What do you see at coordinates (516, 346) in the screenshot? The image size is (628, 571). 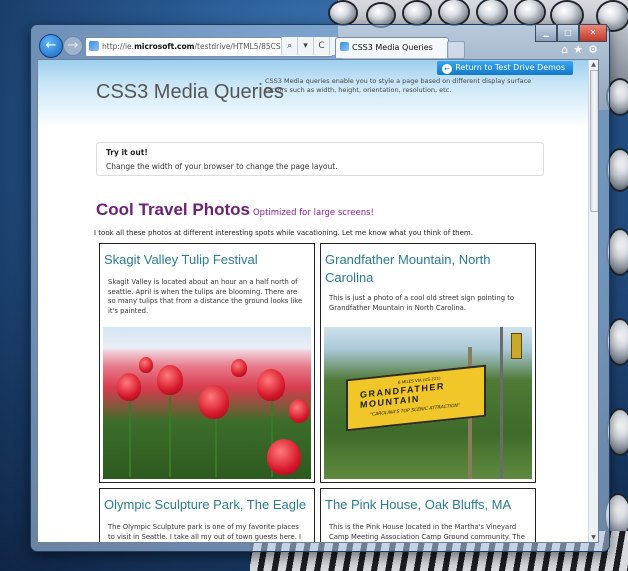 I see `traffic-light` at bounding box center [516, 346].